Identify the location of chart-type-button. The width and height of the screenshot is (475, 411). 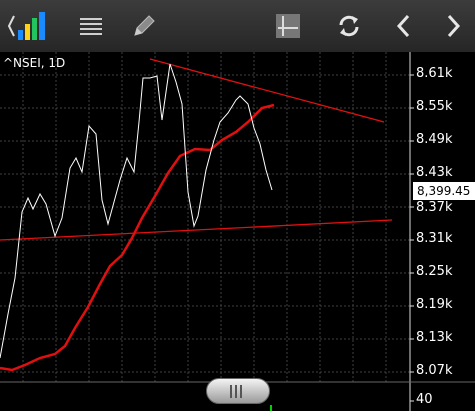
(27, 26).